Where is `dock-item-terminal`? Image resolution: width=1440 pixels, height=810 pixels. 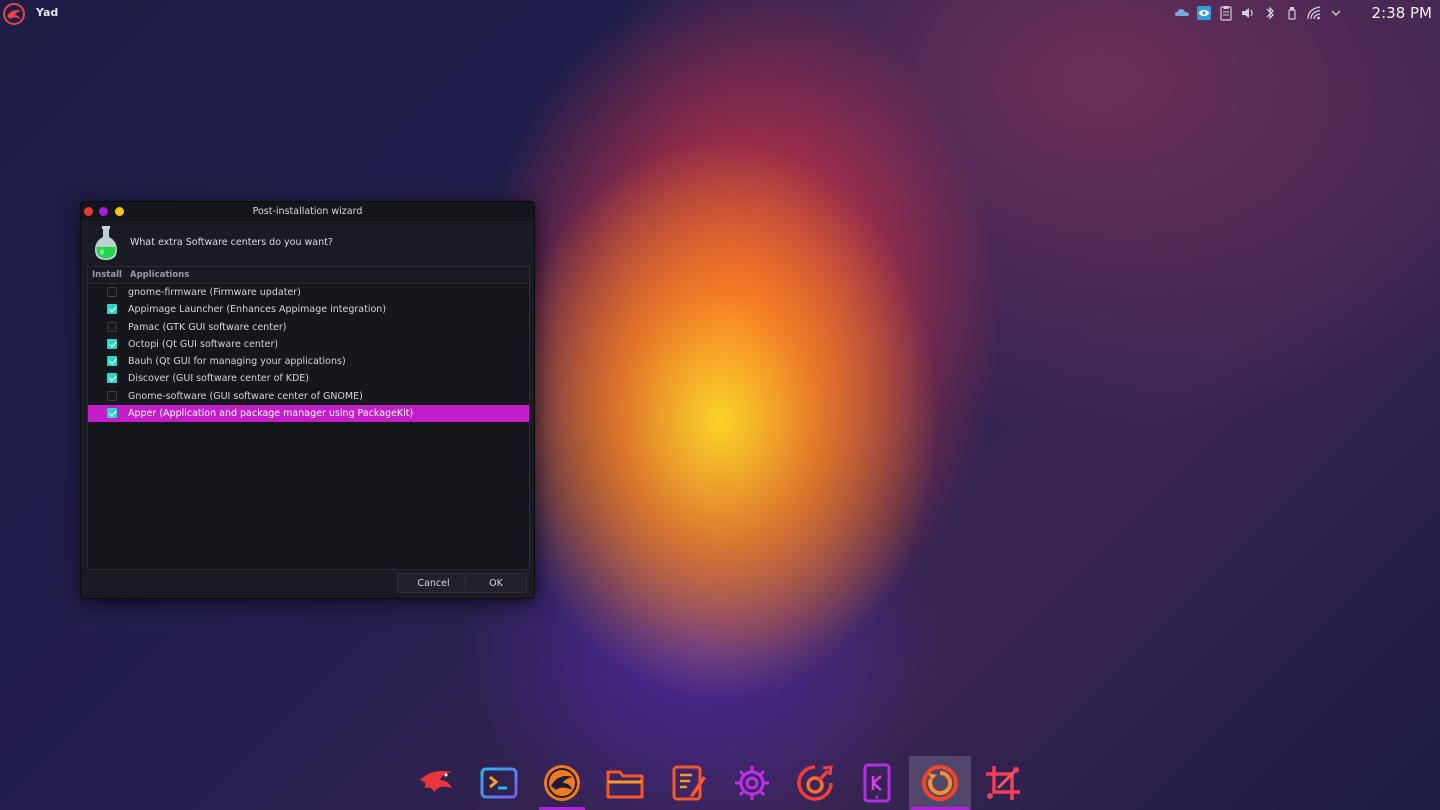 dock-item-terminal is located at coordinates (499, 783).